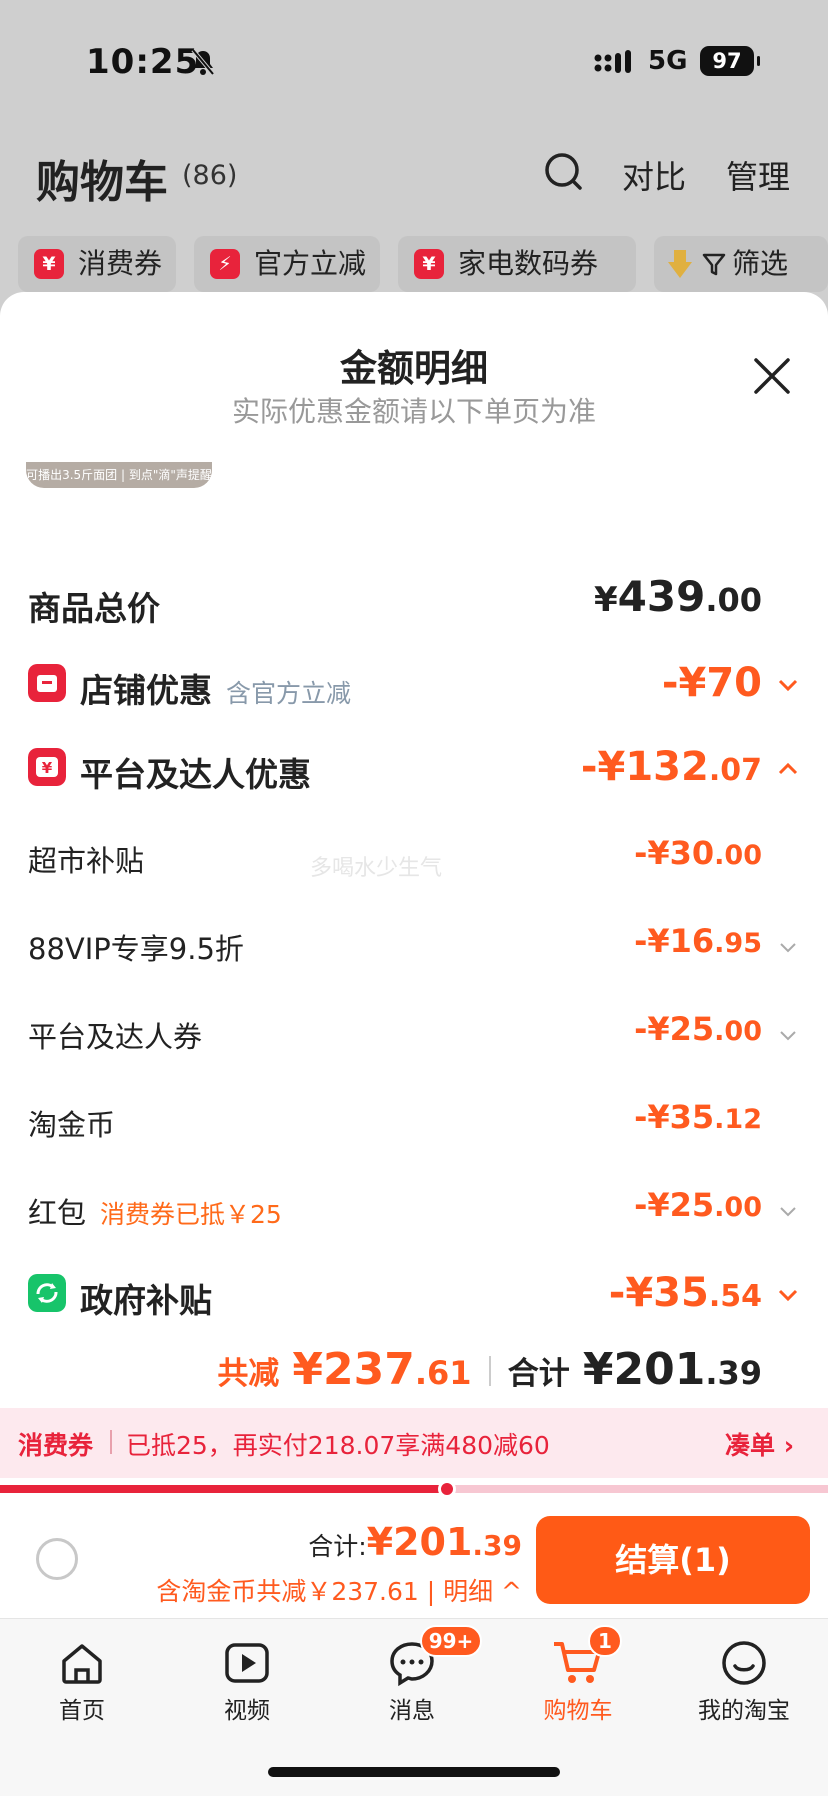 The image size is (828, 1796). What do you see at coordinates (115, 1037) in the screenshot?
I see `row-label: 平台及达人券` at bounding box center [115, 1037].